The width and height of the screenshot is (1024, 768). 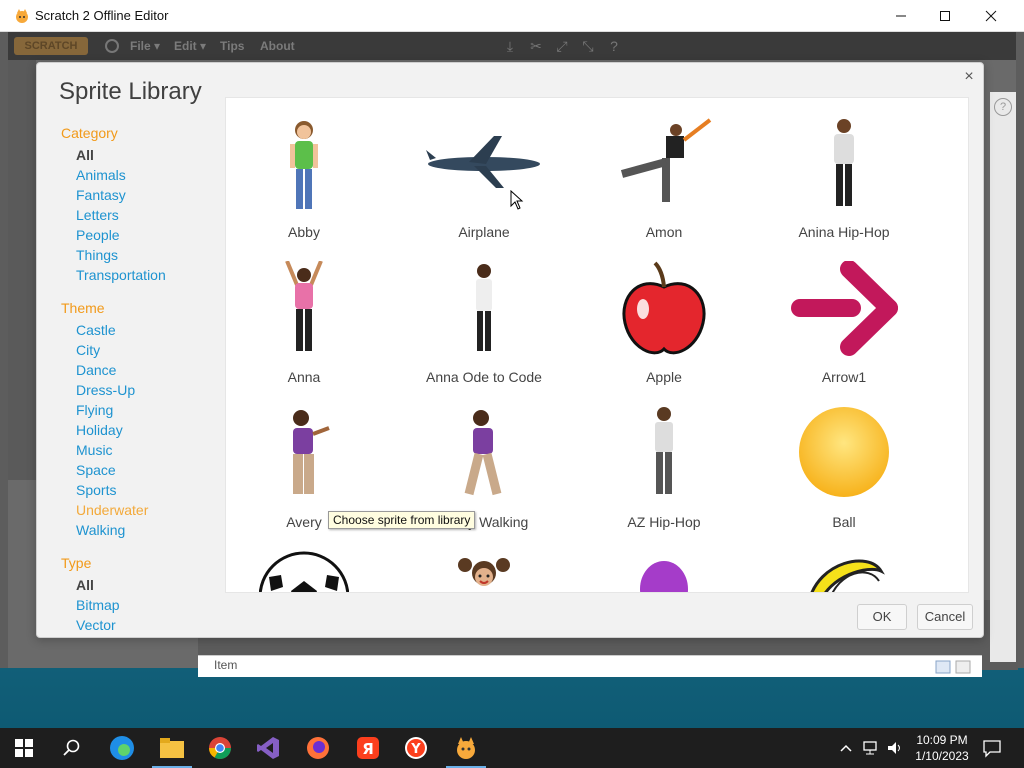 What do you see at coordinates (102, 15) in the screenshot?
I see `window-title: Scratch 2 Offline Editor` at bounding box center [102, 15].